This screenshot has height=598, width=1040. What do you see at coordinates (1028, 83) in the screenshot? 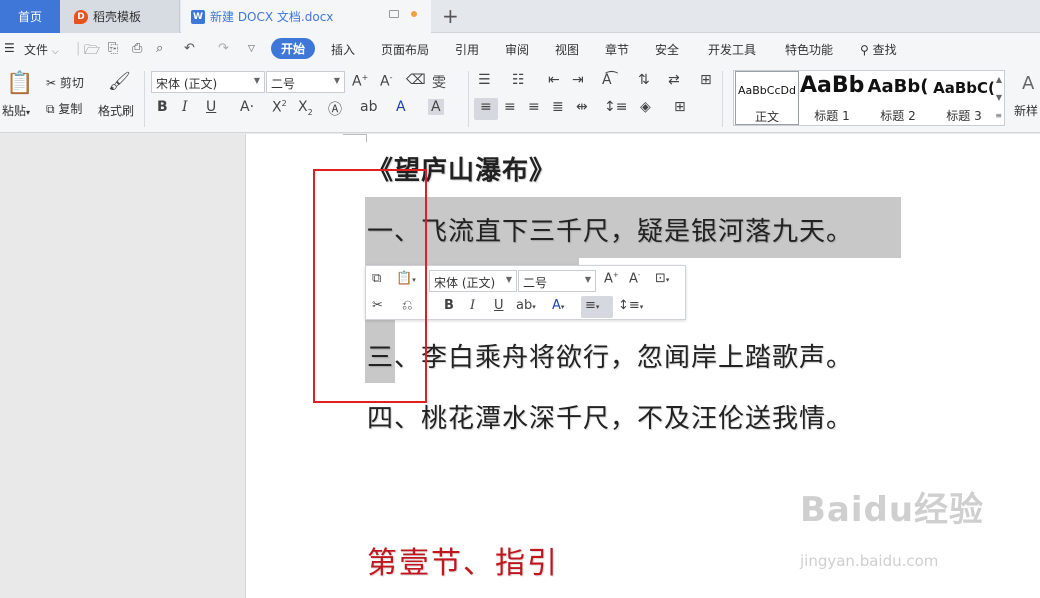
I see `new-style-icon: A` at bounding box center [1028, 83].